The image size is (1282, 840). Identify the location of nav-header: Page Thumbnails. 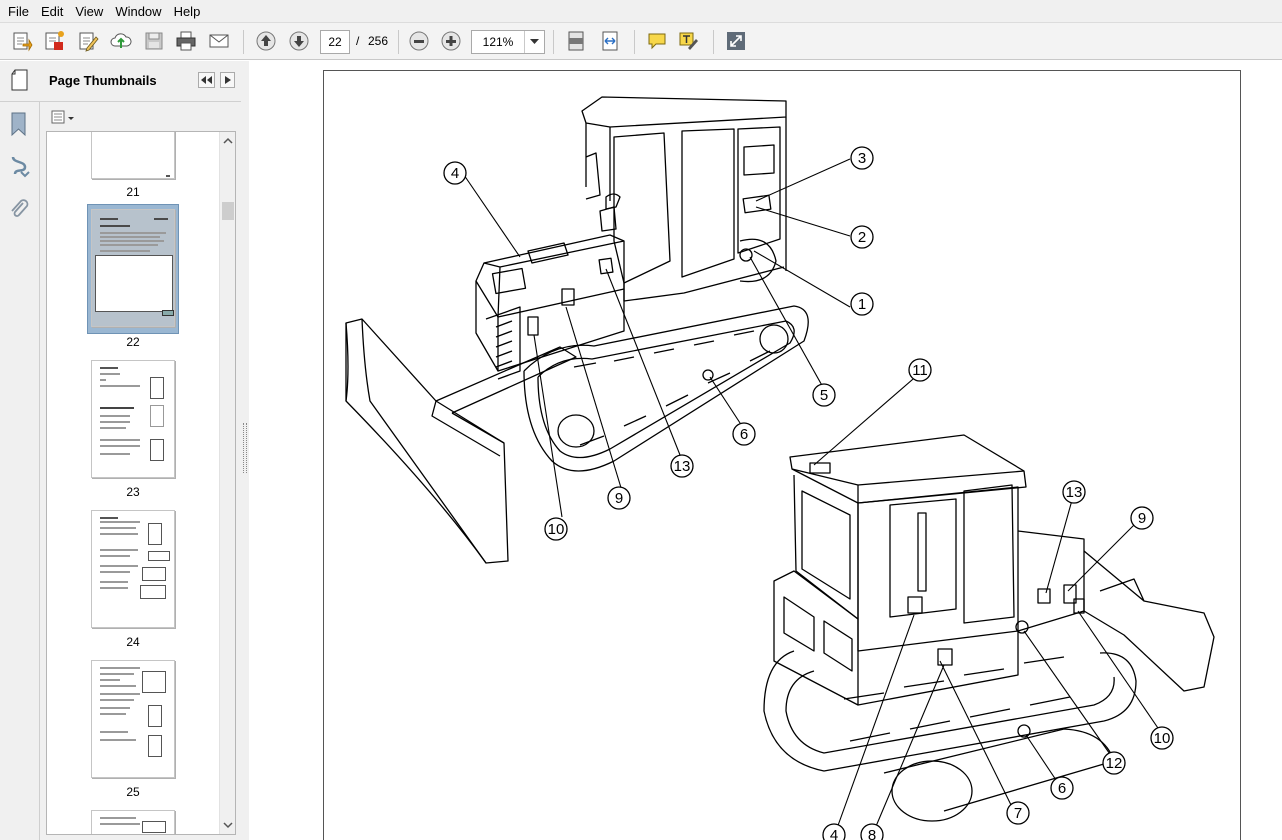
(124, 81).